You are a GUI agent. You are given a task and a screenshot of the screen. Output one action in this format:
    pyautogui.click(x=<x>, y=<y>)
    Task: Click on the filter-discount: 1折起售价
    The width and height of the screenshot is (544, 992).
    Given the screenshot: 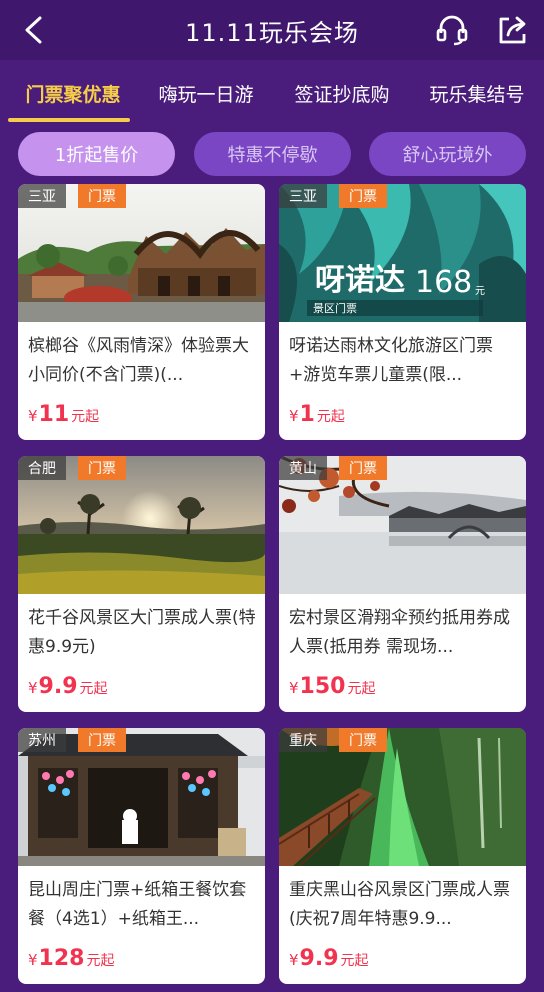 What is the action you would take?
    pyautogui.click(x=96, y=154)
    